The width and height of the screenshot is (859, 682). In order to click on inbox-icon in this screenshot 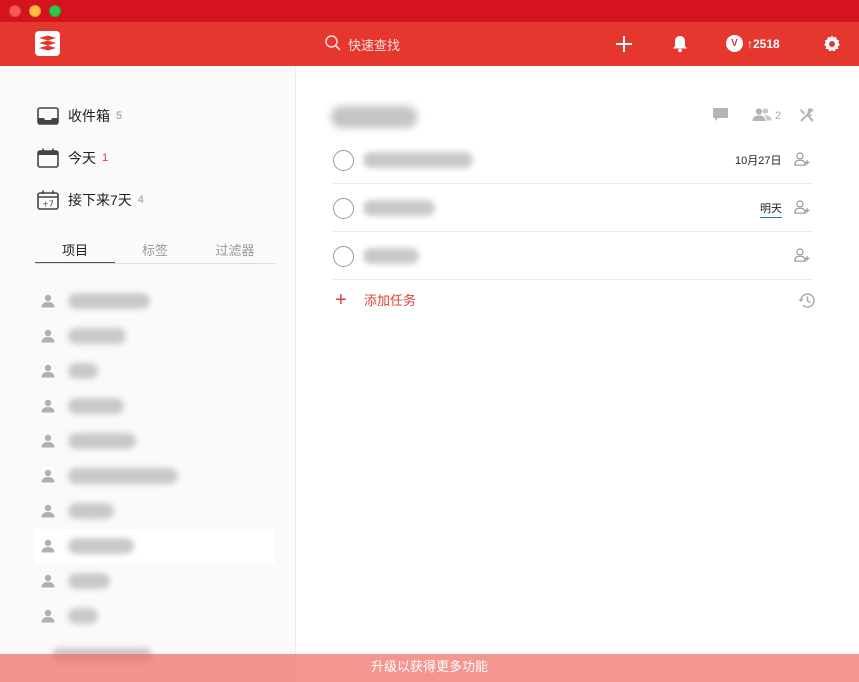, I will do `click(48, 116)`.